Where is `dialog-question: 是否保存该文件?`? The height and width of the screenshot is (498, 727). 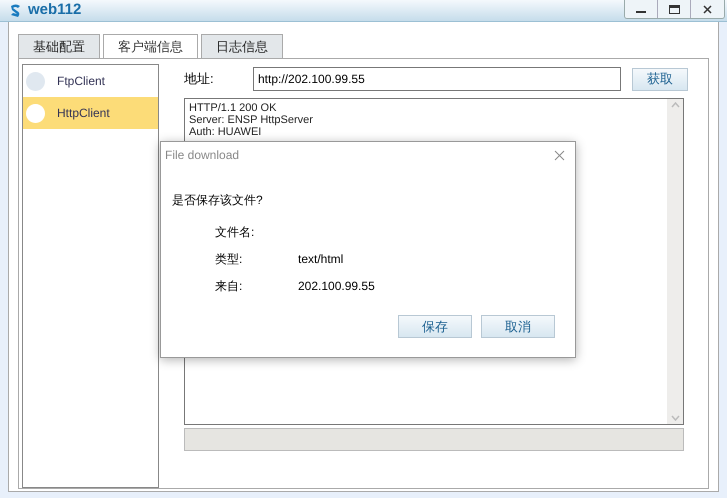
dialog-question: 是否保存该文件? is located at coordinates (218, 200).